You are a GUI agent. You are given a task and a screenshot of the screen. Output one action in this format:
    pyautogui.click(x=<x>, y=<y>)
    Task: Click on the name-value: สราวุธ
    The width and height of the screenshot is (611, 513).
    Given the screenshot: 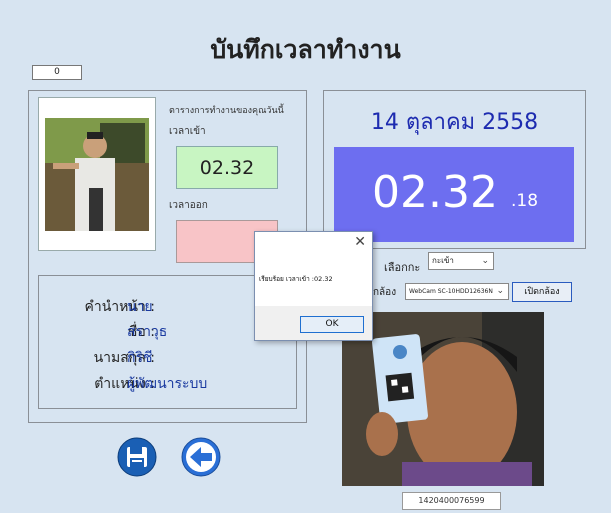 What is the action you would take?
    pyautogui.click(x=147, y=332)
    